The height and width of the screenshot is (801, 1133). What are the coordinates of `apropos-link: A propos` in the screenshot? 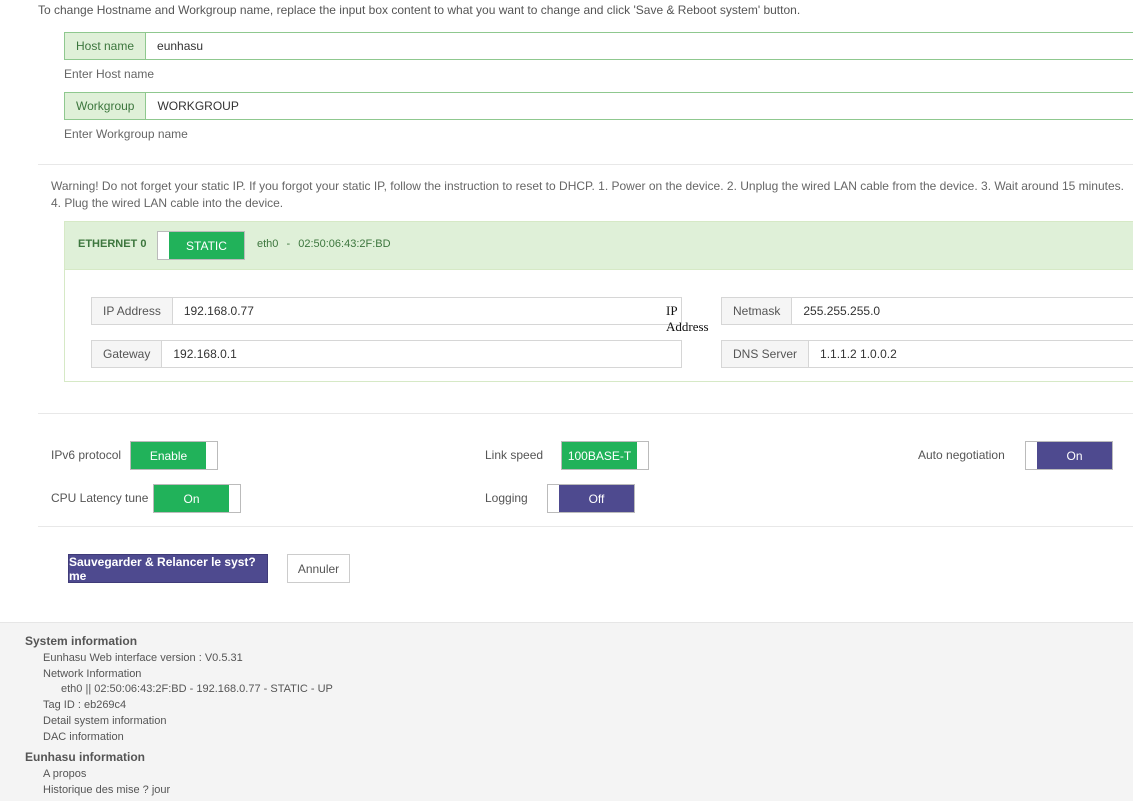 It's located at (64, 774).